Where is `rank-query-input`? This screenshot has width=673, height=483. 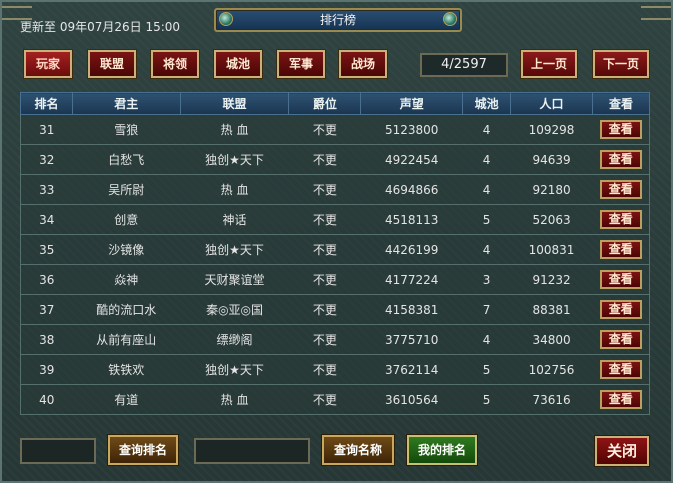
rank-query-input is located at coordinates (58, 451).